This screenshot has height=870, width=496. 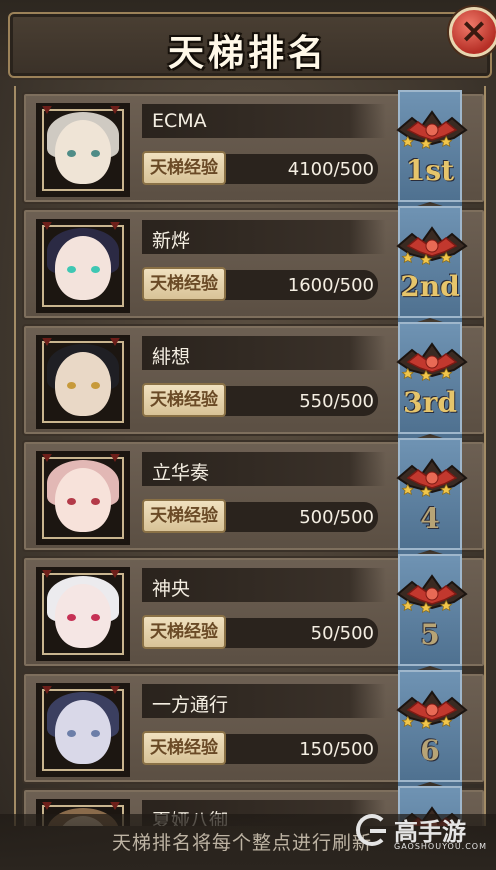 I want to click on refresh-notice: 天梯排名将每个整点进行刷新, so click(x=242, y=843).